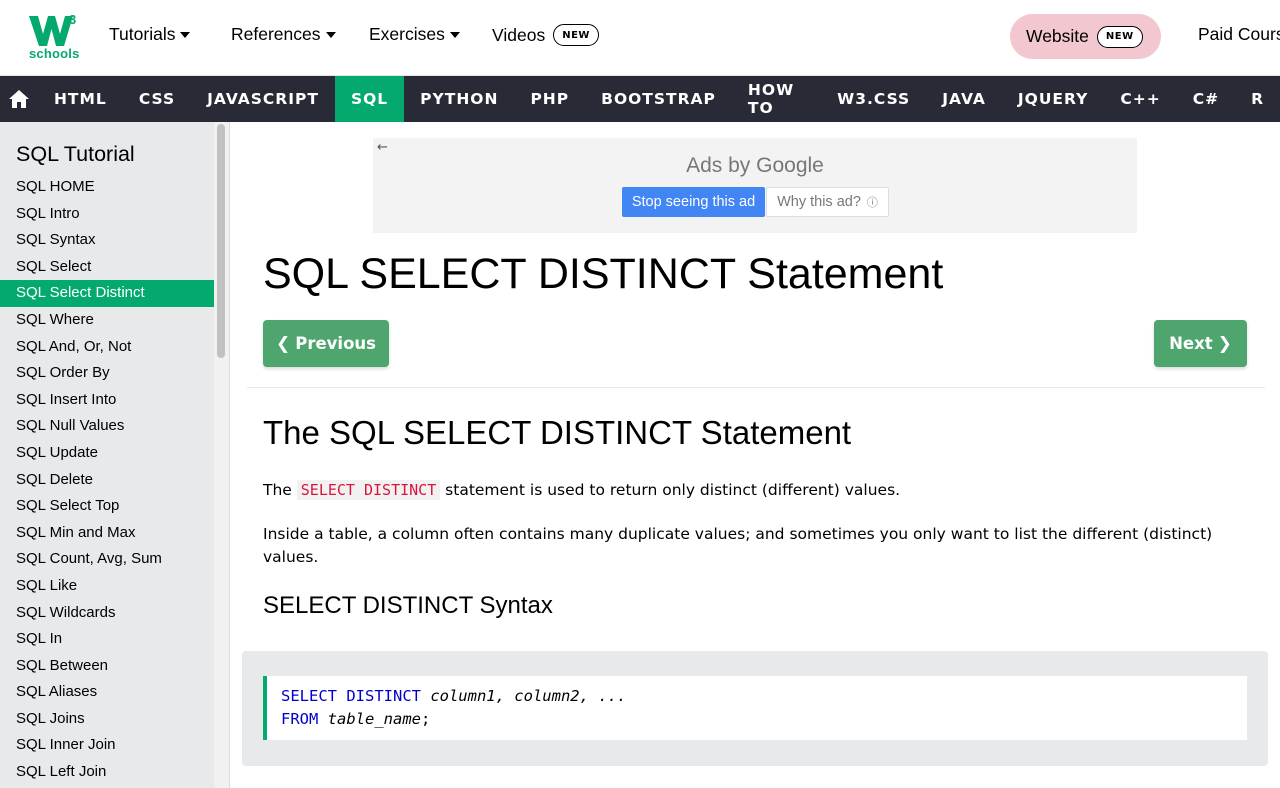 This screenshot has width=1280, height=788. What do you see at coordinates (755, 165) in the screenshot?
I see `ads-by-google-label: Ads by Google` at bounding box center [755, 165].